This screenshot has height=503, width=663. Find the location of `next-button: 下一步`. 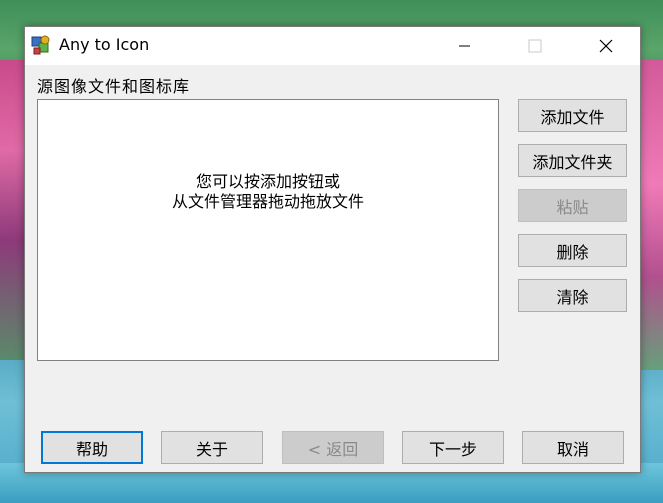

next-button: 下一步 is located at coordinates (453, 447).